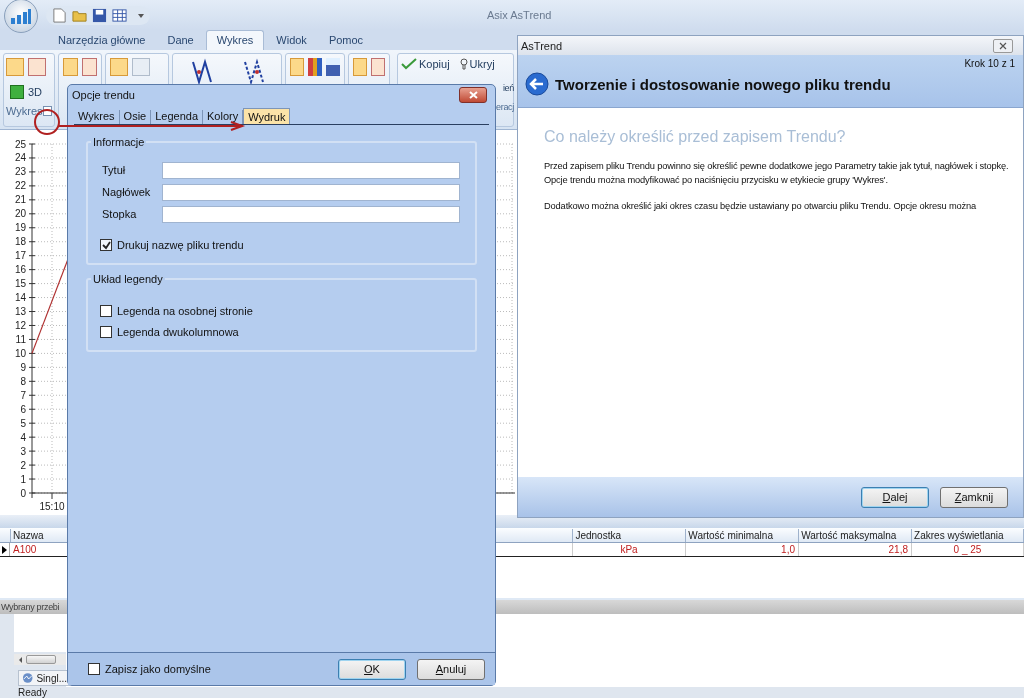 The width and height of the screenshot is (1024, 698). What do you see at coordinates (20, 311) in the screenshot?
I see `axis-label: 13` at bounding box center [20, 311].